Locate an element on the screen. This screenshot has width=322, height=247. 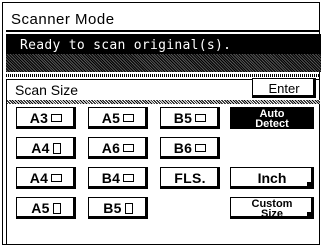
status-message: Ready to scan original(s). is located at coordinates (126, 45).